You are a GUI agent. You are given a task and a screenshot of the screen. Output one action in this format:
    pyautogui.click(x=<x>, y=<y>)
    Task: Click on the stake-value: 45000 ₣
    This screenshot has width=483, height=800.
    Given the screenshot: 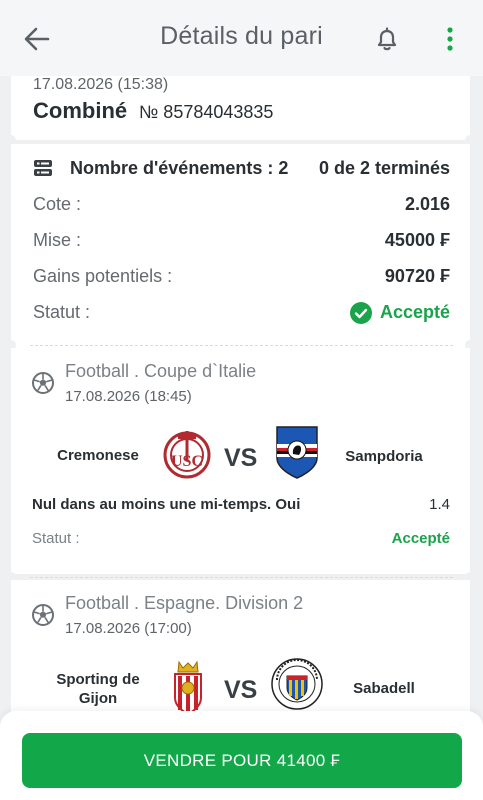 What is the action you would take?
    pyautogui.click(x=417, y=240)
    